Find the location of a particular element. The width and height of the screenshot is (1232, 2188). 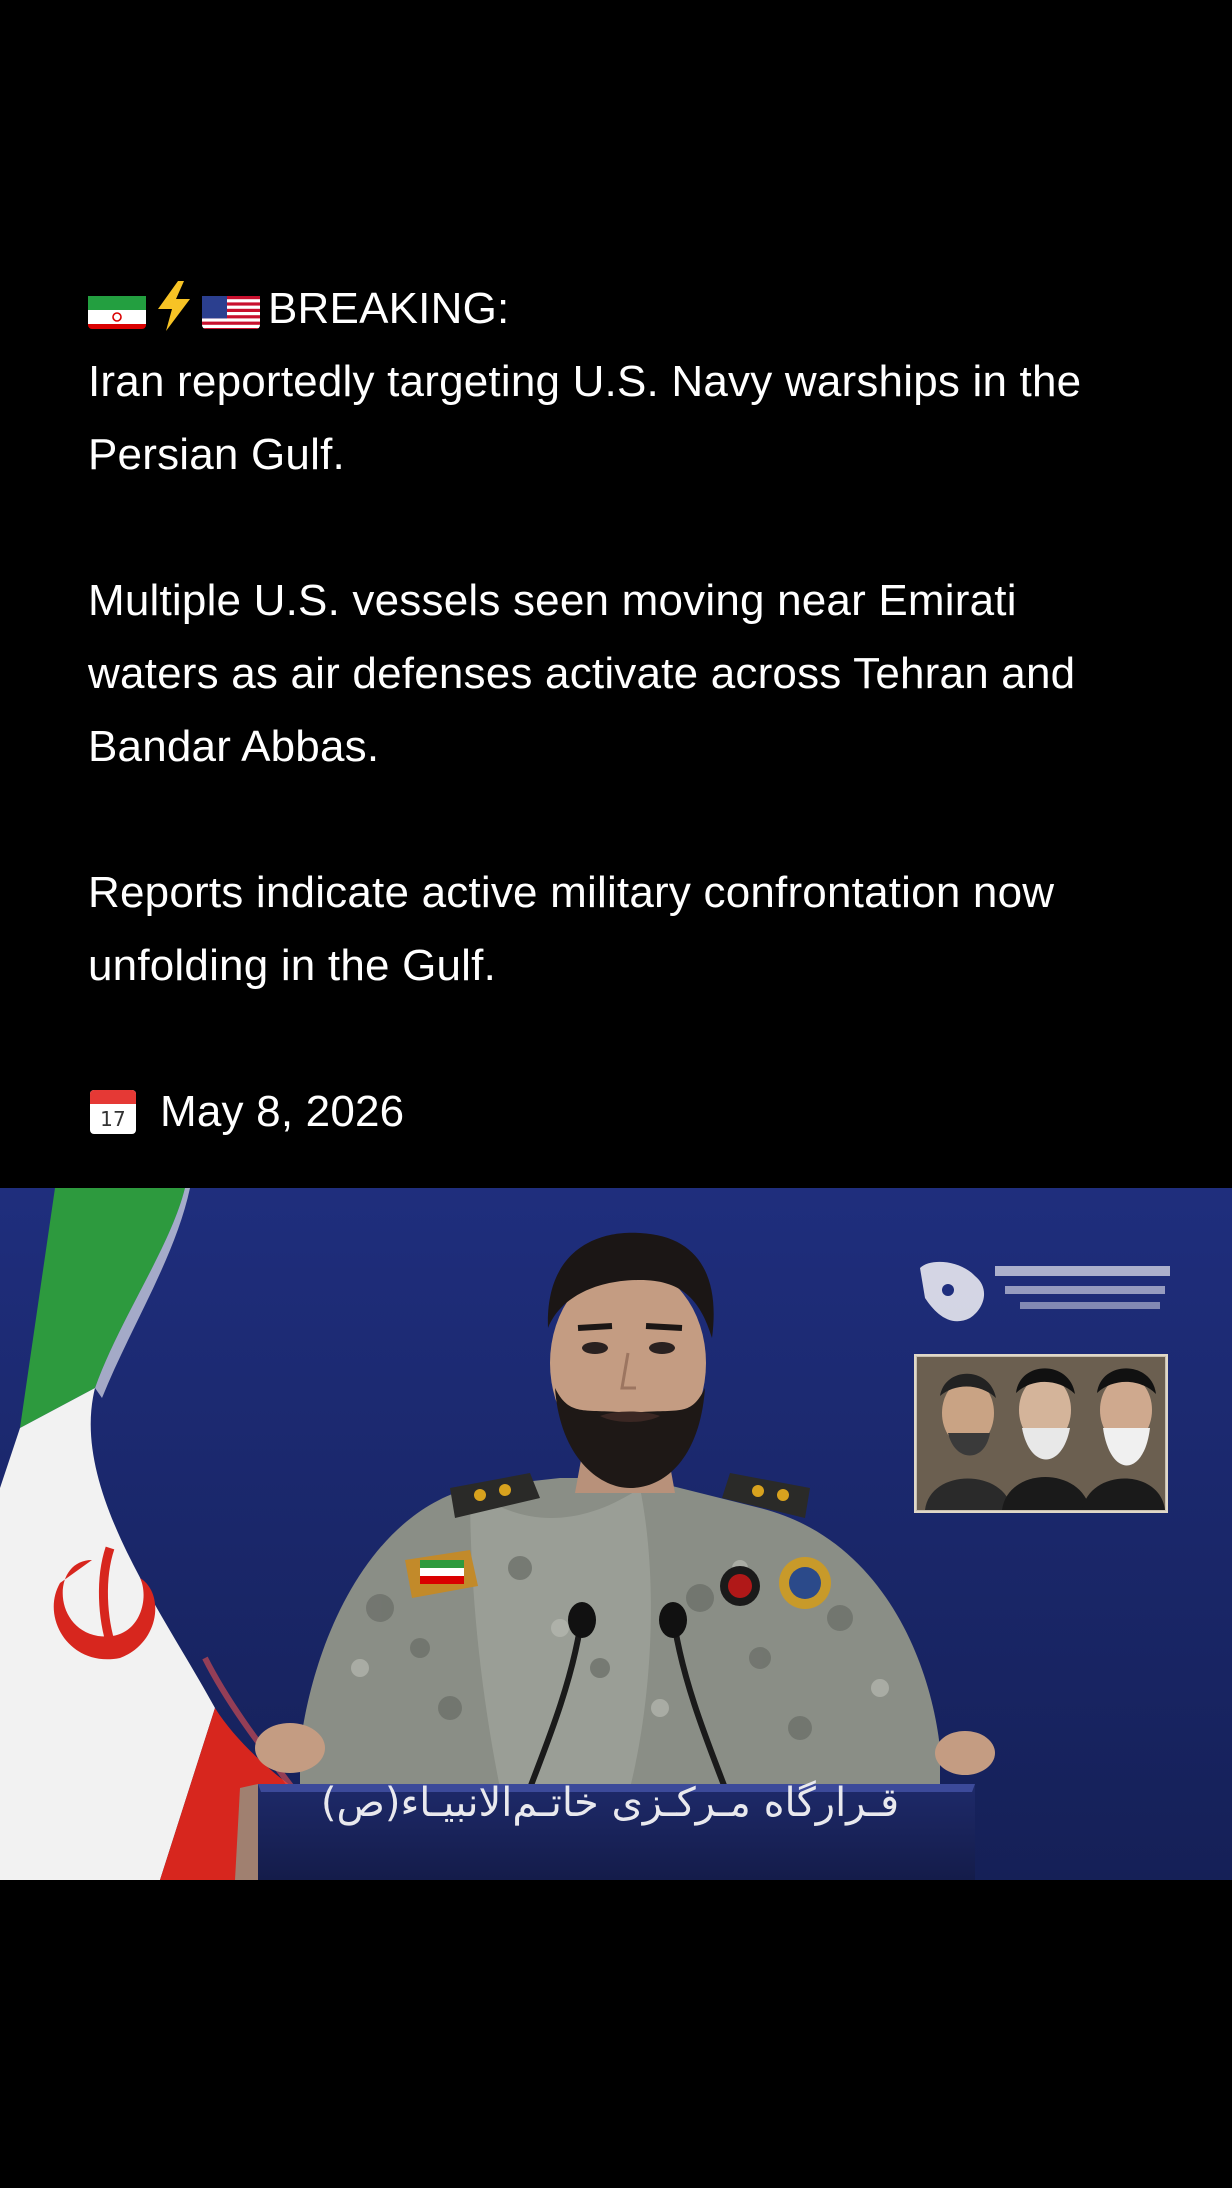

headline: BREAKING: is located at coordinates (389, 308).